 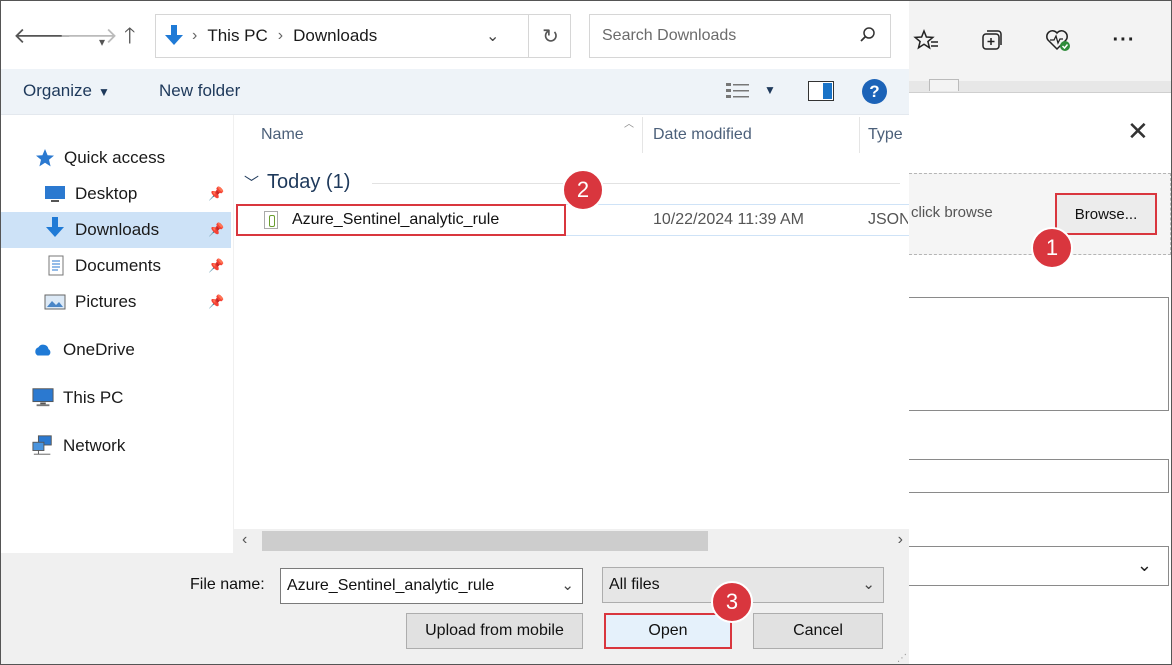 What do you see at coordinates (129, 36) in the screenshot?
I see `up-arrow-icon: 🡑` at bounding box center [129, 36].